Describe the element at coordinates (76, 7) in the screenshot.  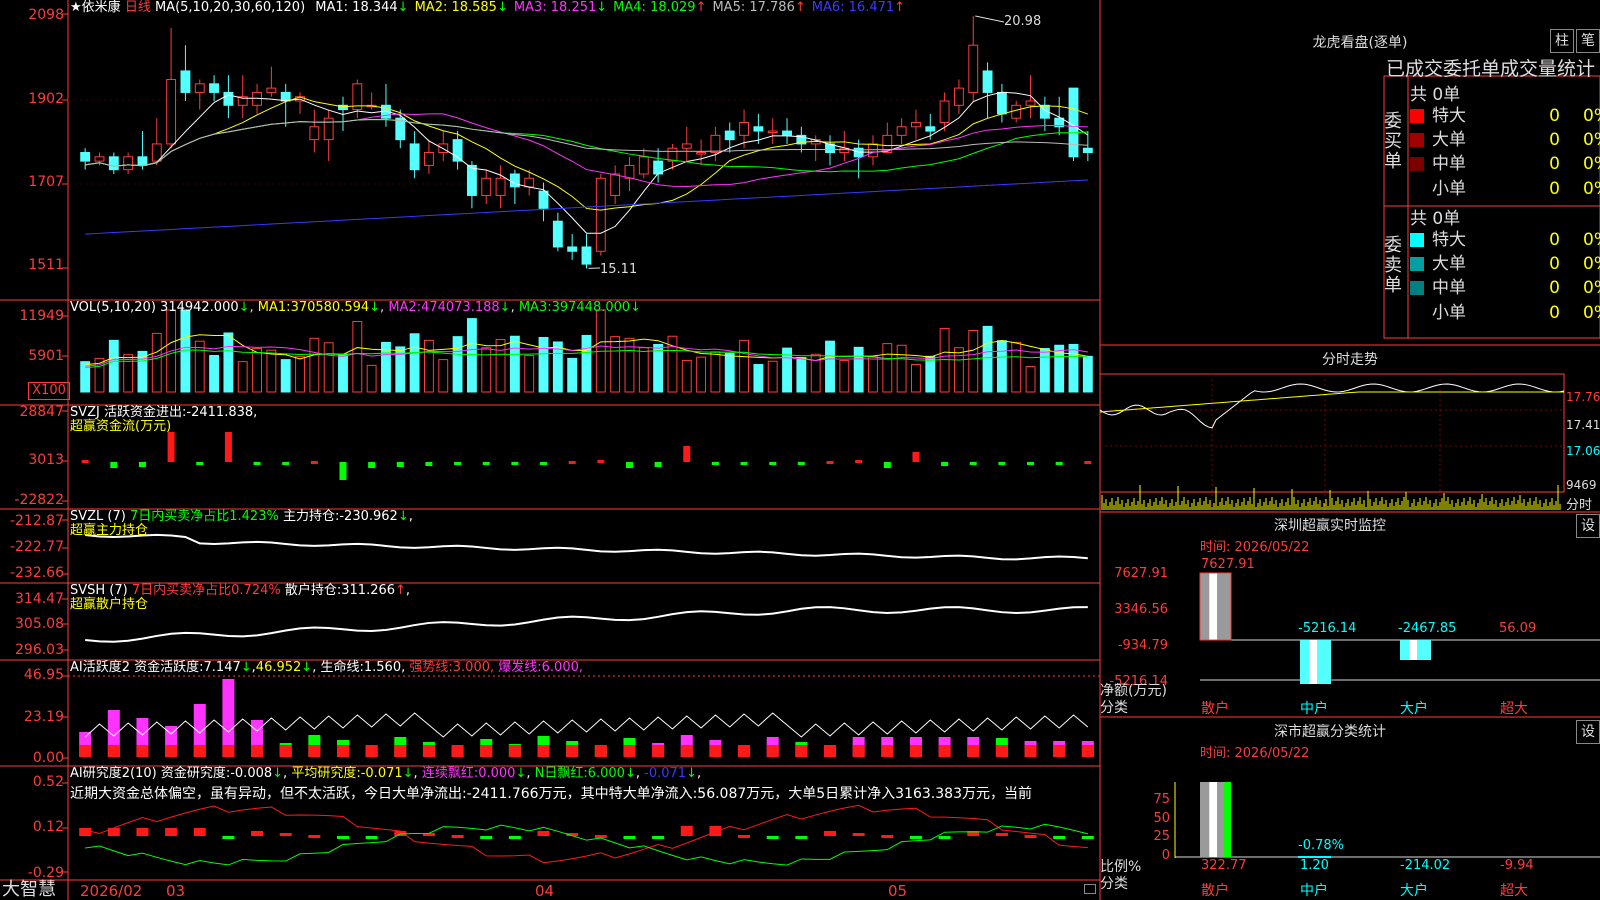
I see `favorite-star-icon: ★` at that location.